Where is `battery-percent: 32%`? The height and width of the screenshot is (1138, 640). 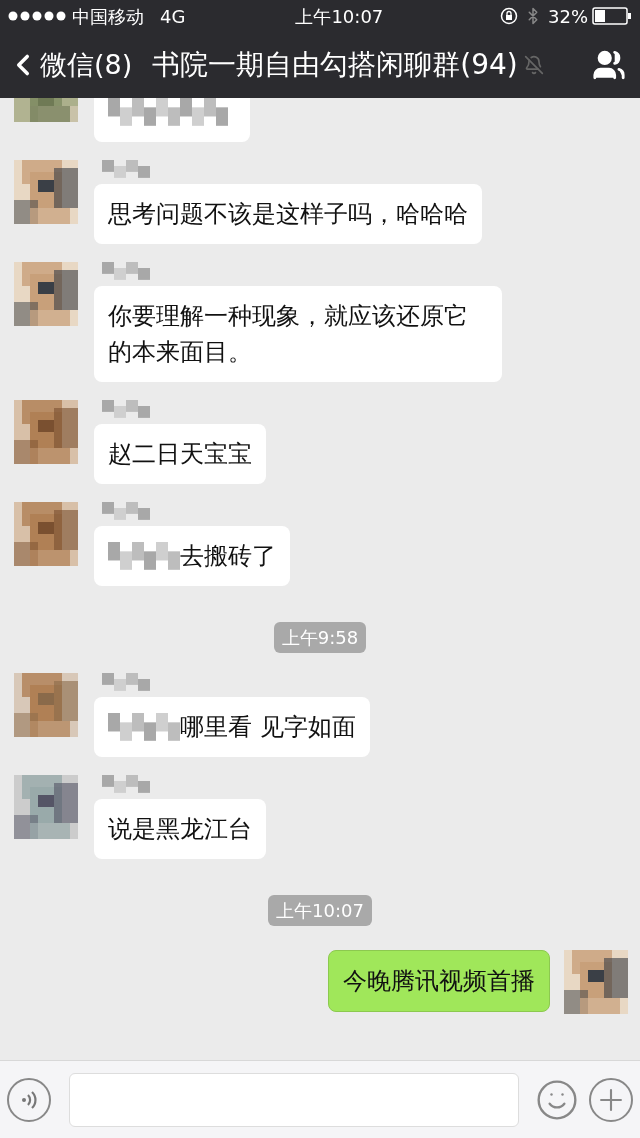
battery-percent: 32% is located at coordinates (568, 16).